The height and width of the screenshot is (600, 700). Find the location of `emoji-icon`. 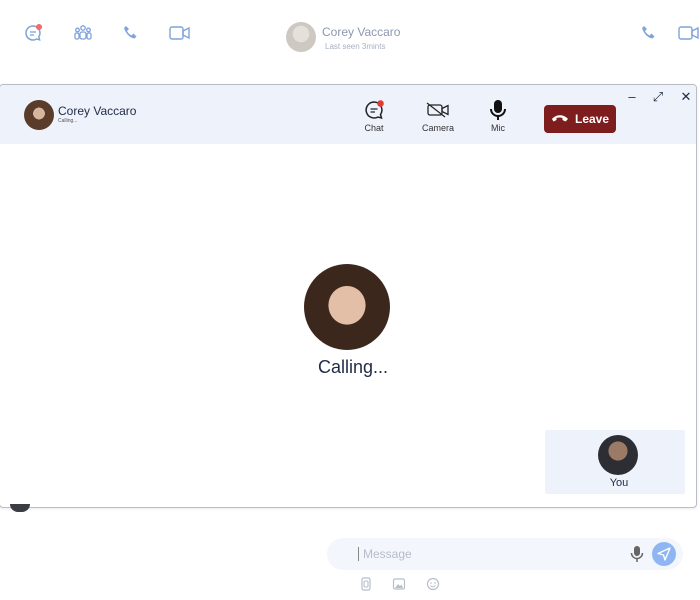

emoji-icon is located at coordinates (433, 584).